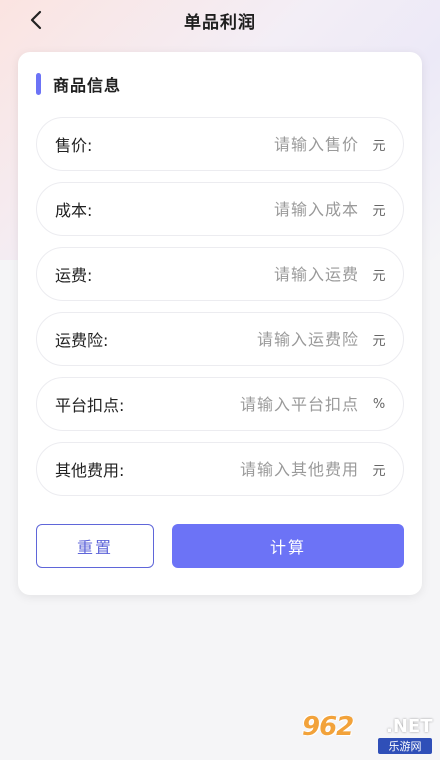  I want to click on shipping-input, so click(231, 274).